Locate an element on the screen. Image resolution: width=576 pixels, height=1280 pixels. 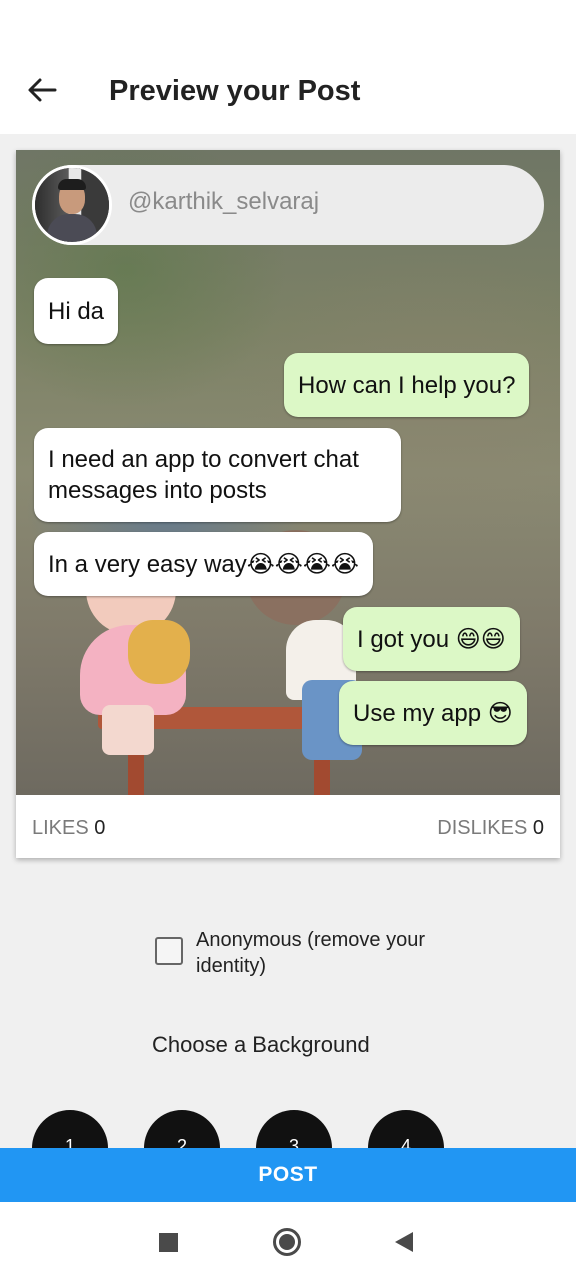
dislikes-label: DISLIKES is located at coordinates (482, 828).